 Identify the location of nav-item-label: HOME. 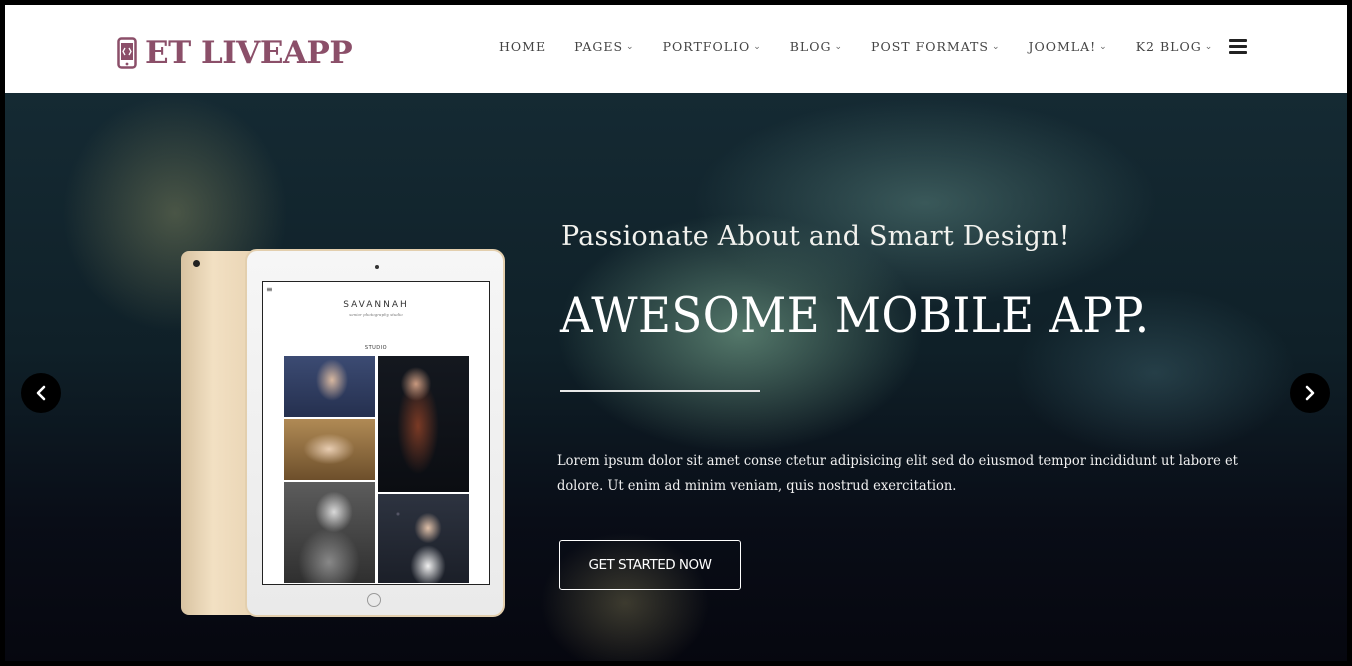
(523, 46).